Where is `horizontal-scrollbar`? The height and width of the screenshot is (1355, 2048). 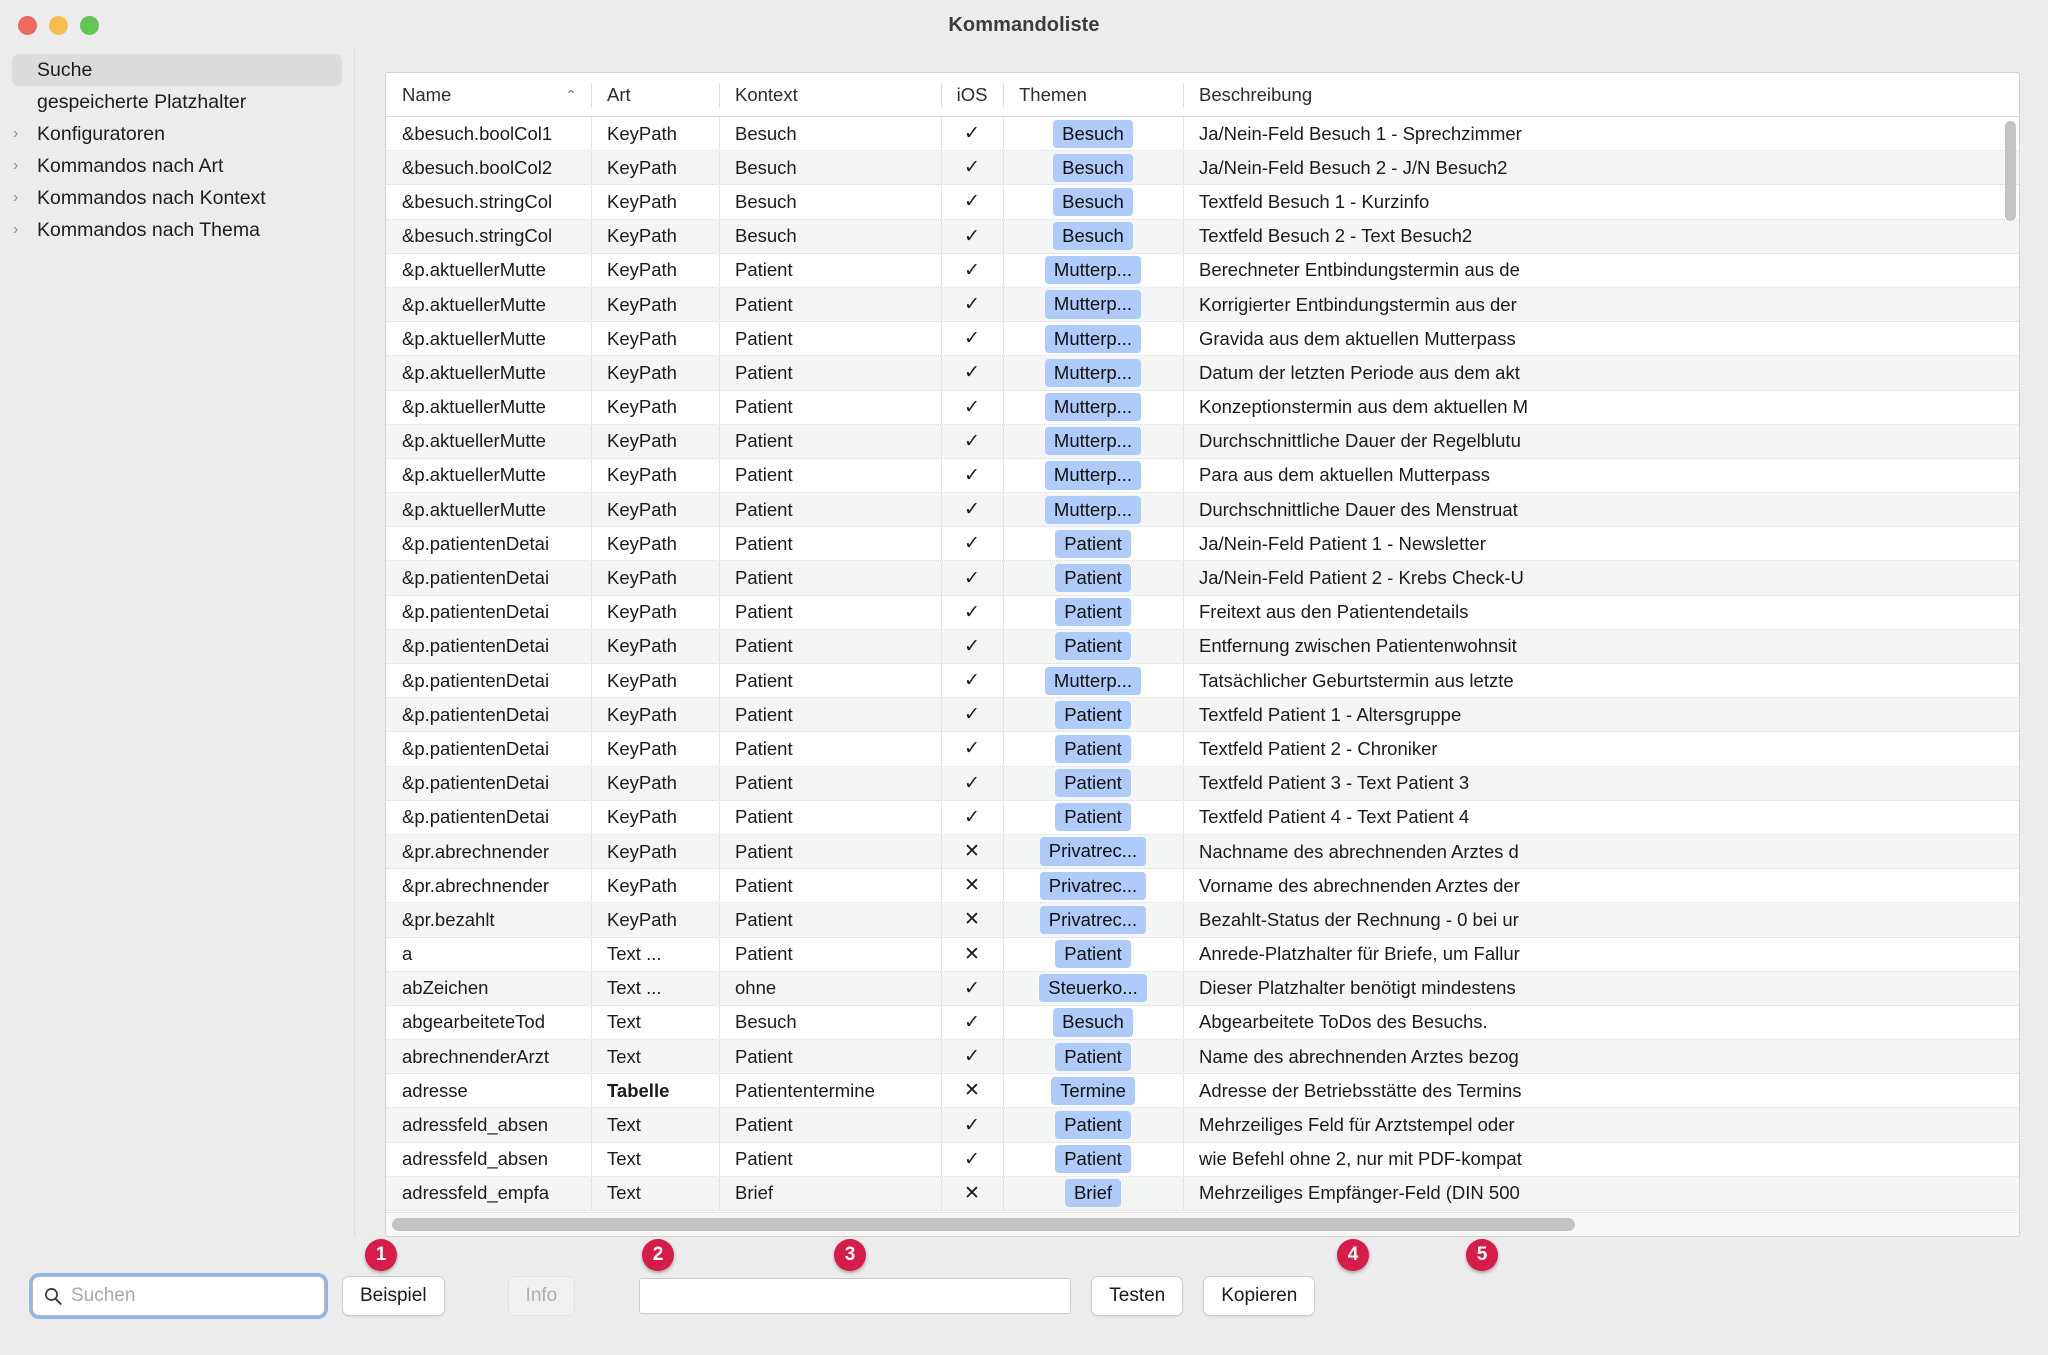
horizontal-scrollbar is located at coordinates (1202, 1224).